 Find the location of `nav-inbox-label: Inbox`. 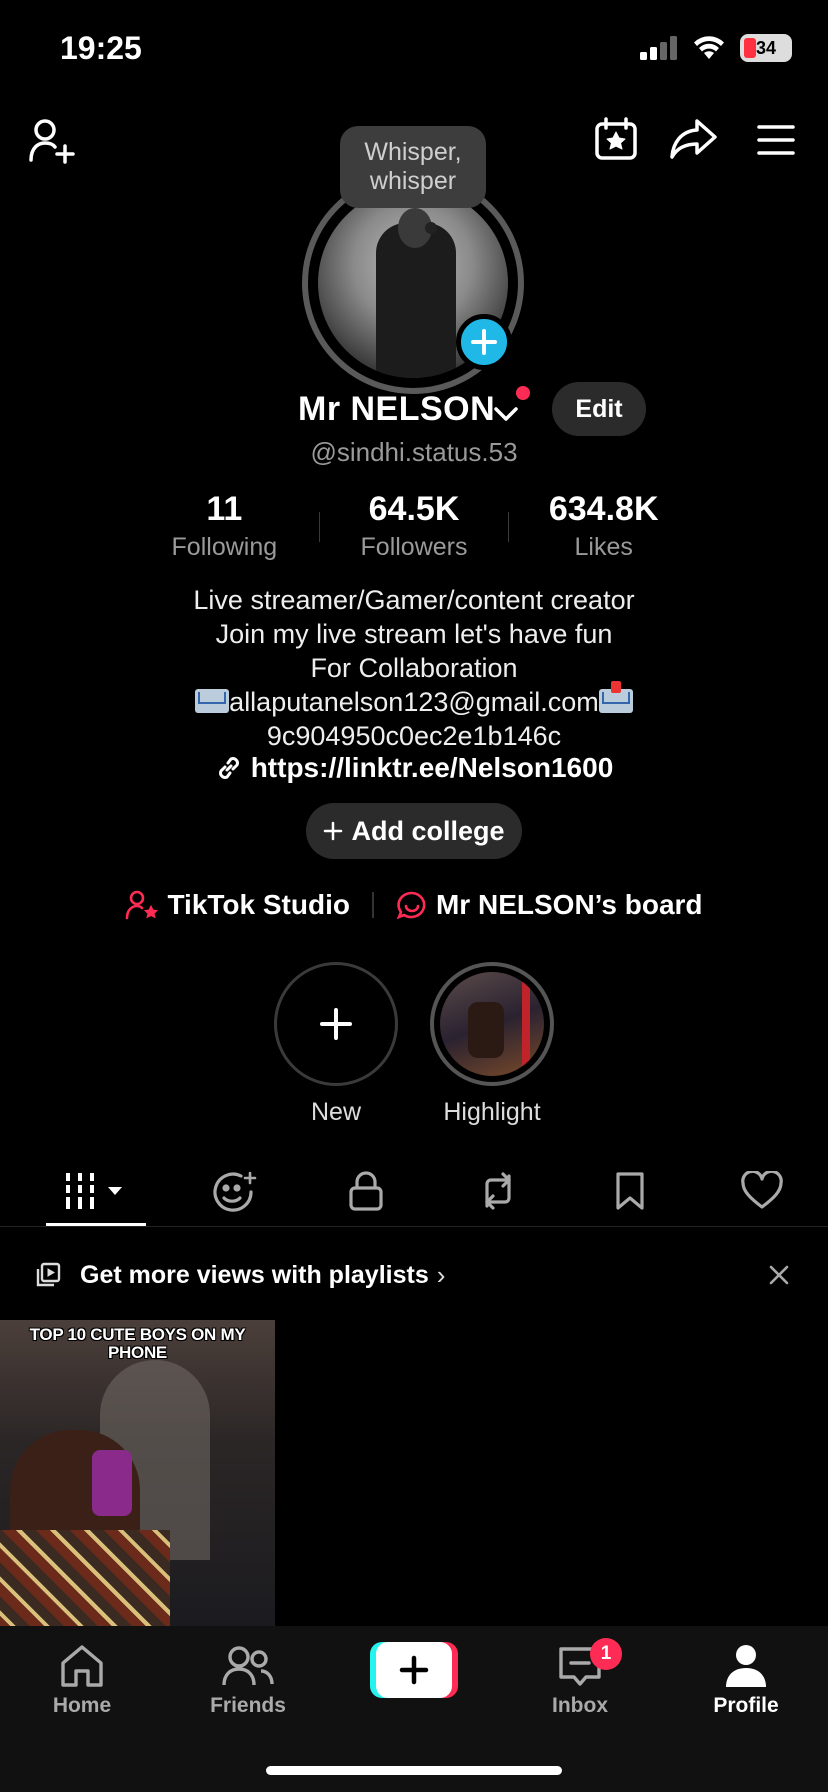

nav-inbox-label: Inbox is located at coordinates (580, 1705).